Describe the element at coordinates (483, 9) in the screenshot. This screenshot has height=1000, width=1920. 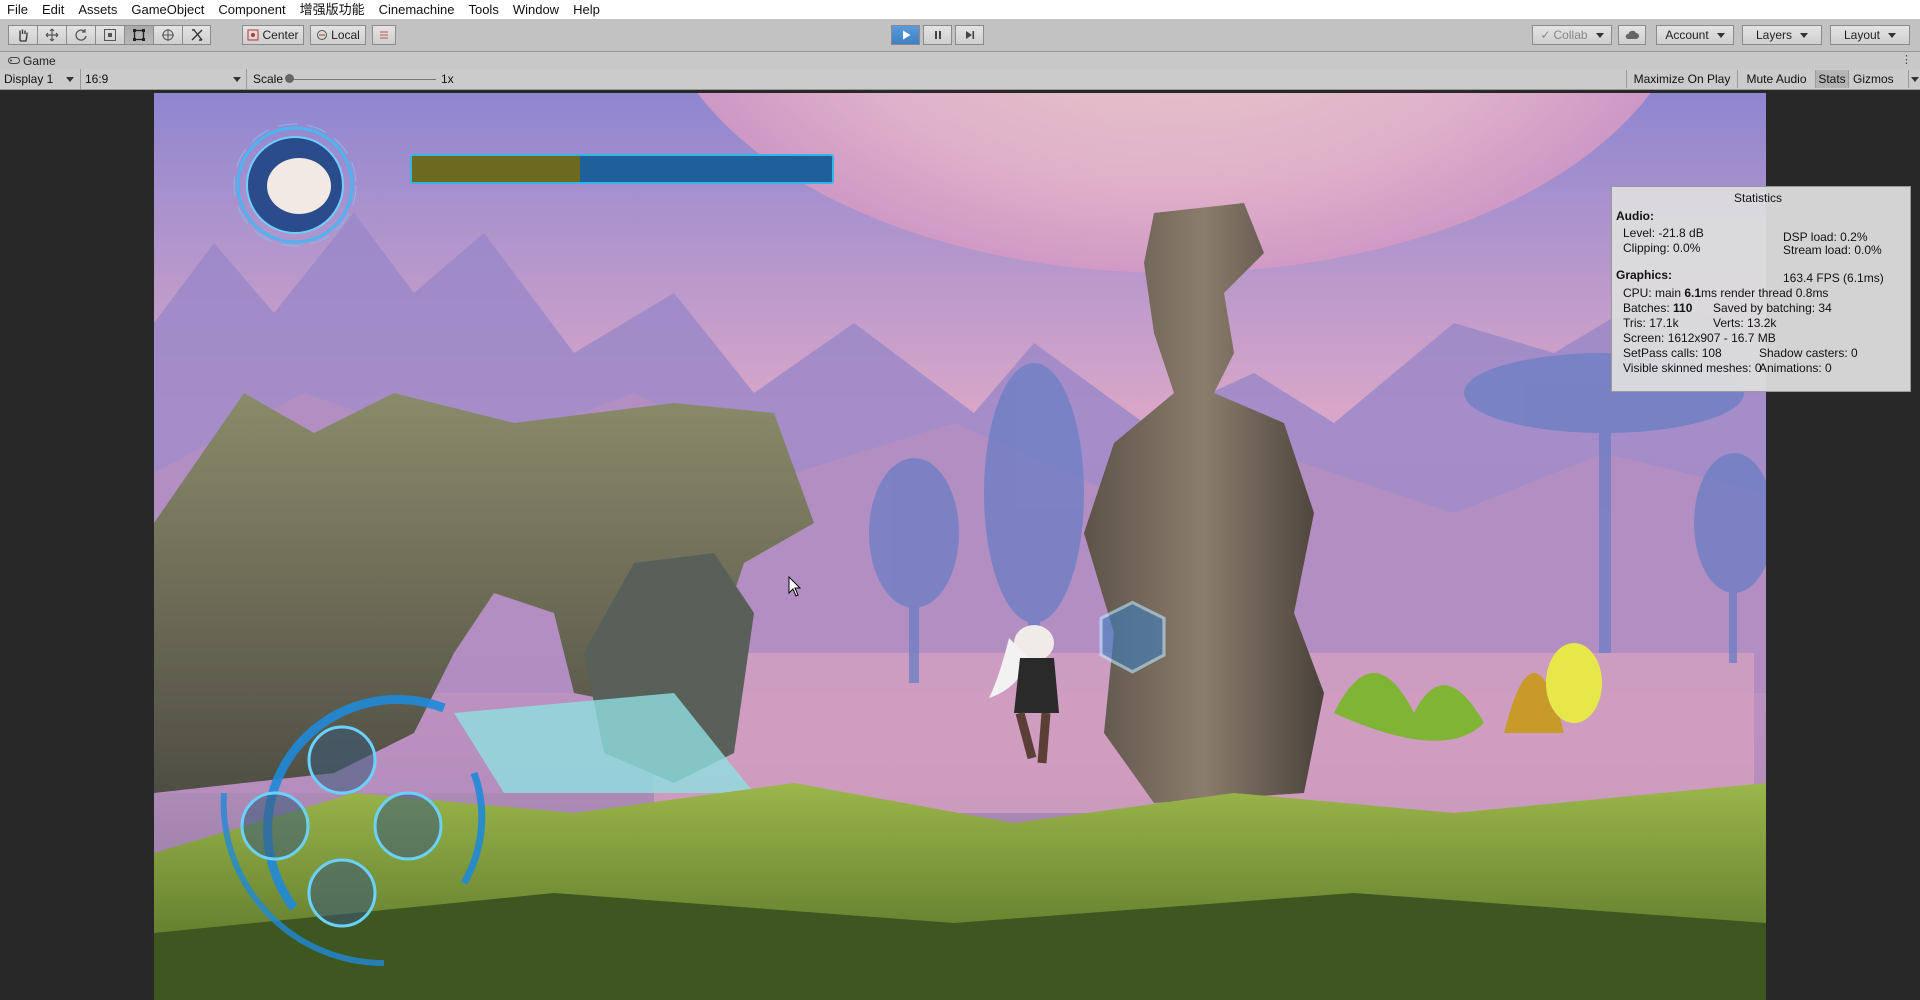
I see `menu-tools: Tools` at that location.